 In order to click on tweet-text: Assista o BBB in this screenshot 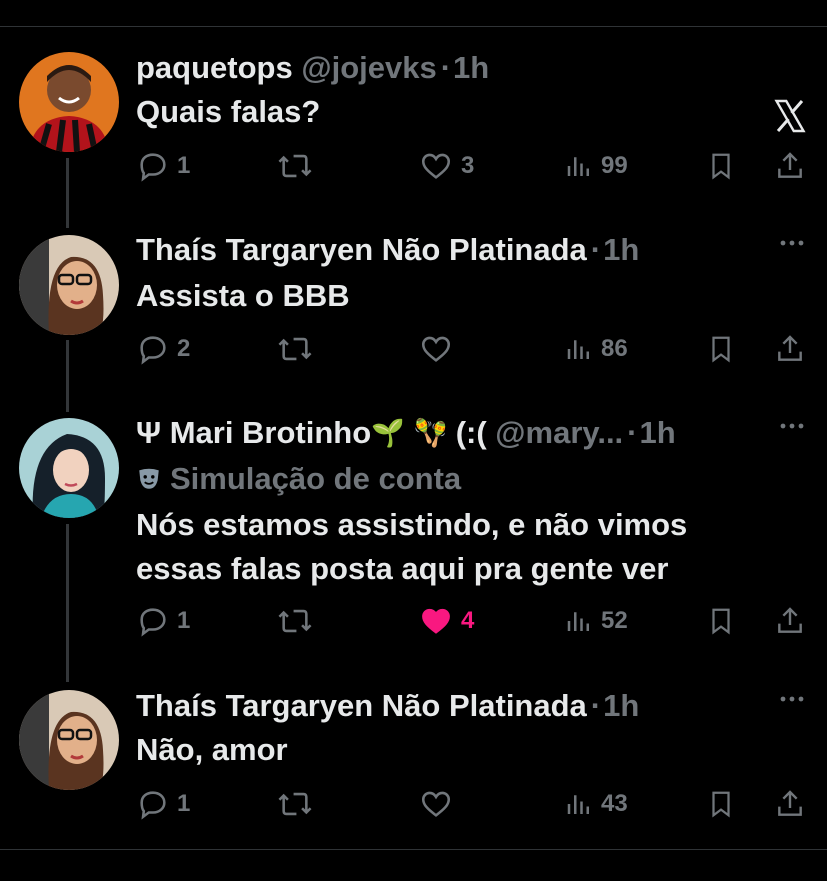, I will do `click(243, 295)`.